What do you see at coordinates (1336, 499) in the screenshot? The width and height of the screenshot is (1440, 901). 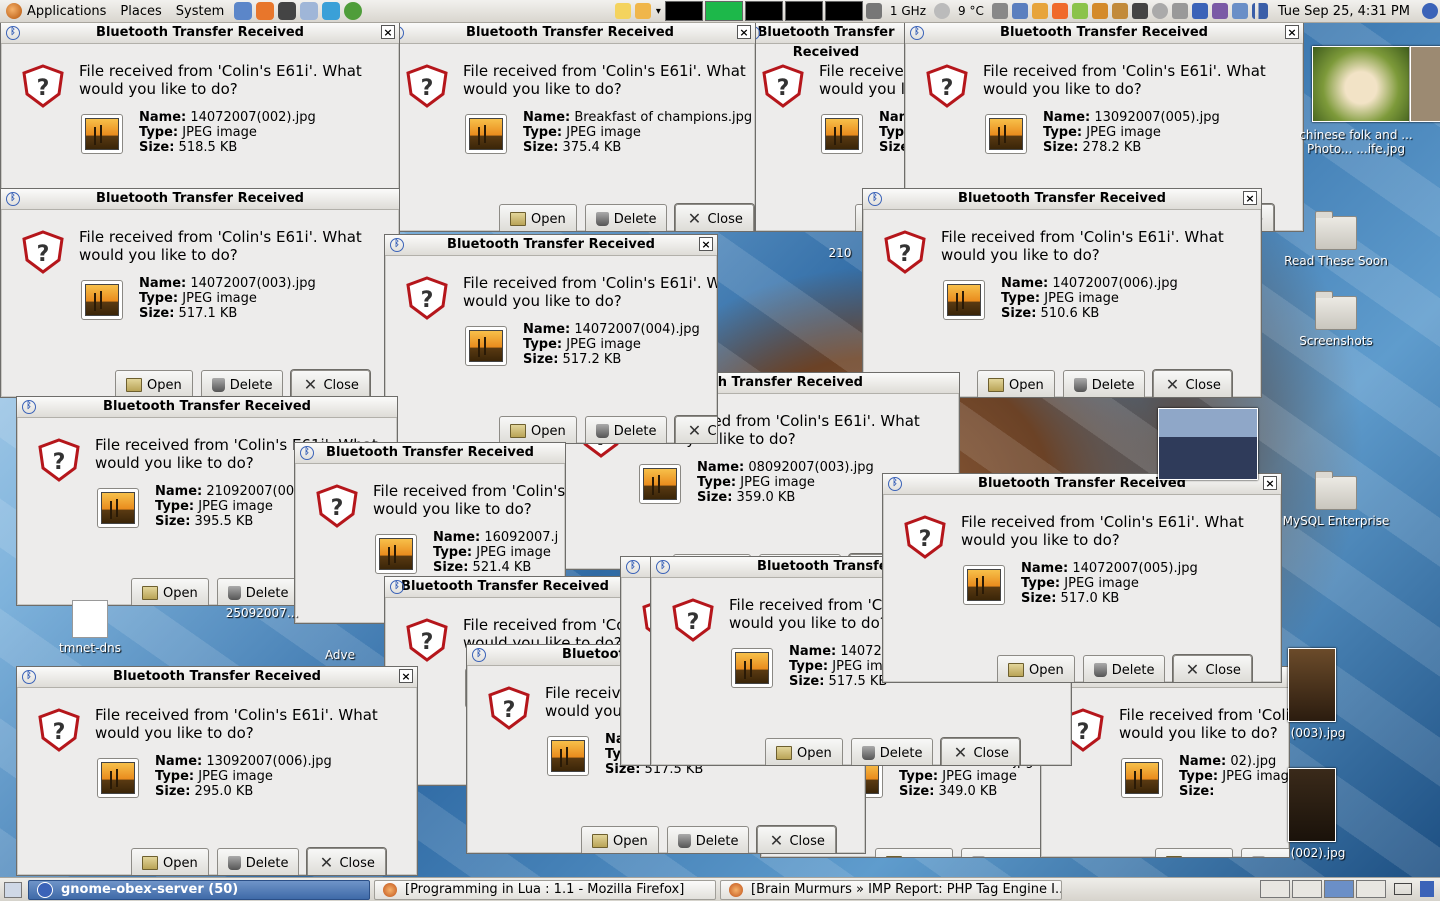 I see `desktop-icon-mysql-enterprise: MySQL Enterprise` at bounding box center [1336, 499].